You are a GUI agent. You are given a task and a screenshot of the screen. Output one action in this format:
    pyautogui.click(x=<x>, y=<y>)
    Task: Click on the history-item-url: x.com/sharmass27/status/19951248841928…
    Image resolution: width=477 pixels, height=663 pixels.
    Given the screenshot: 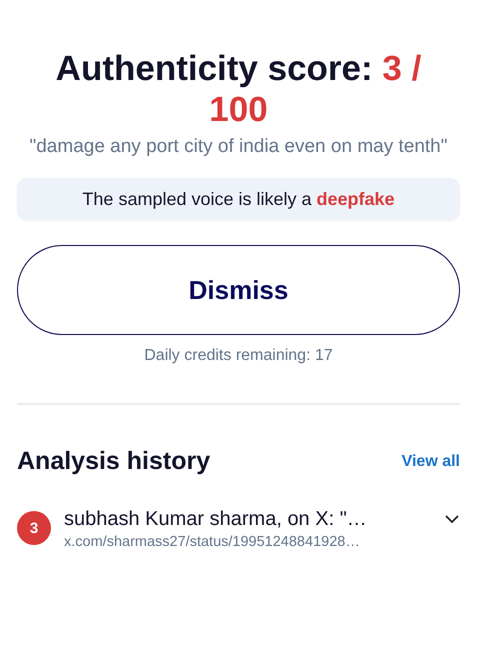 What is the action you would take?
    pyautogui.click(x=212, y=542)
    